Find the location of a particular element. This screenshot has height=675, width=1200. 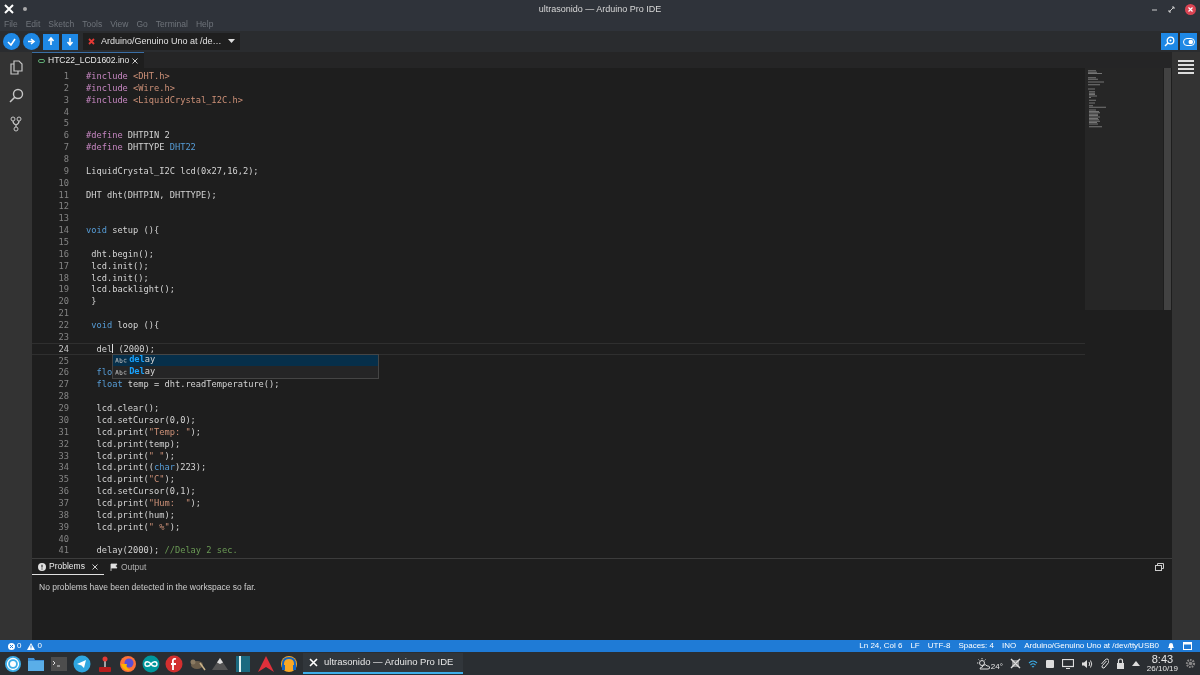

line-number: 16 is located at coordinates (63, 253).